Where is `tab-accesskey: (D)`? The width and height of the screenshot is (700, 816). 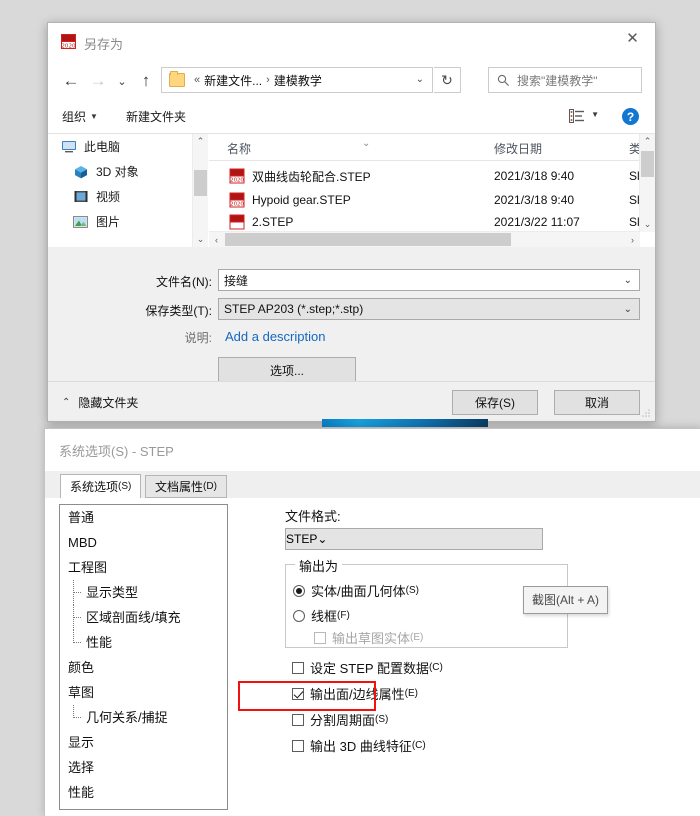
tab-accesskey: (D) is located at coordinates (210, 486).